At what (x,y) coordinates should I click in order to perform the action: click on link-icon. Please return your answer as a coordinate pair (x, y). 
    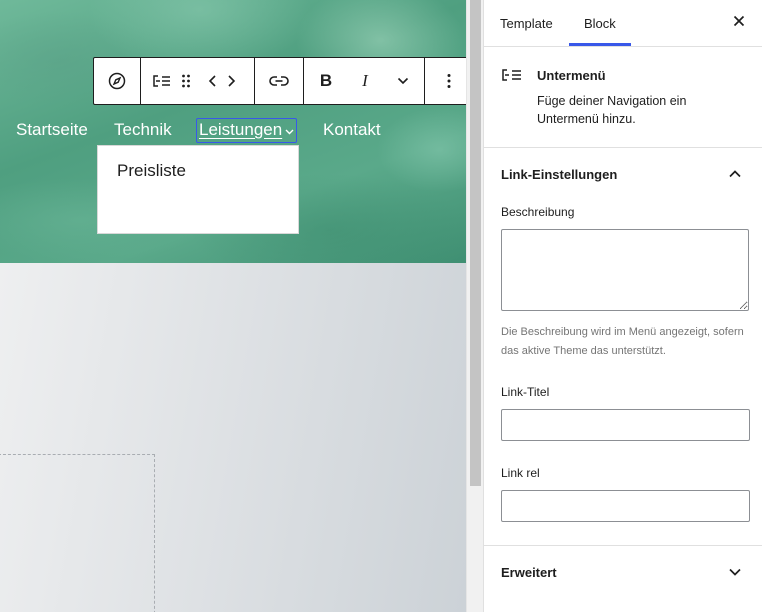
    Looking at the image, I should click on (279, 81).